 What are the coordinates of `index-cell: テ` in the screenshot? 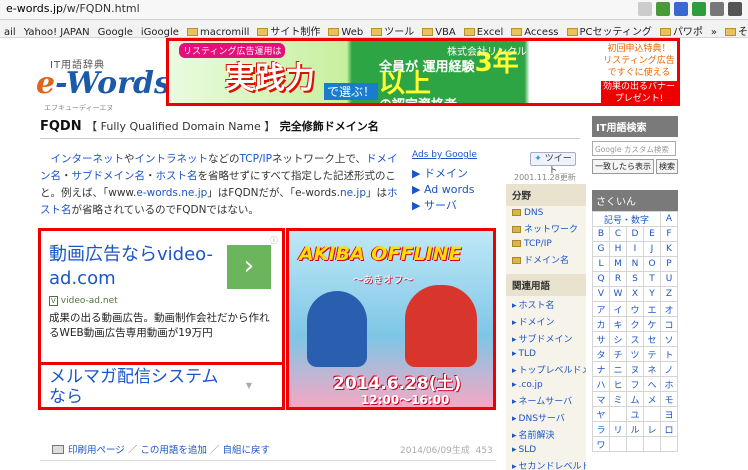 It's located at (652, 354).